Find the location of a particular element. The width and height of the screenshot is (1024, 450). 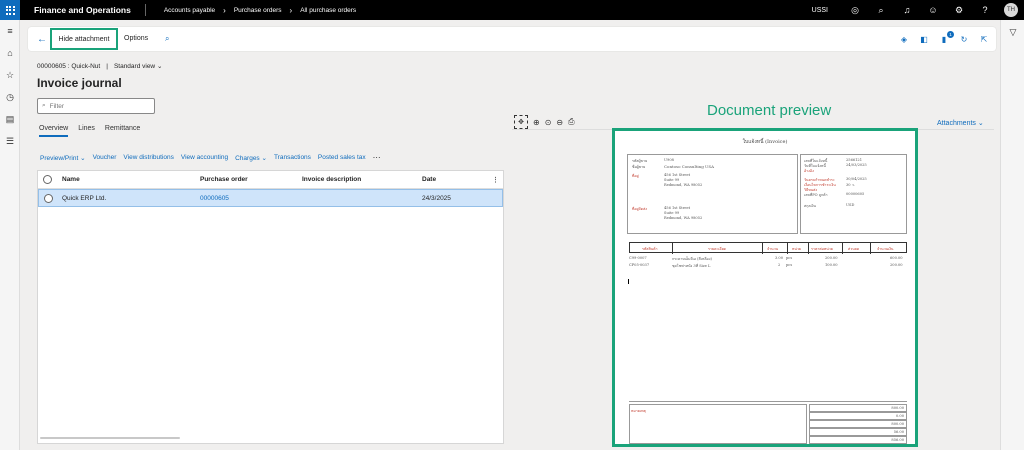

tab-remittance: Remittance is located at coordinates (122, 131).